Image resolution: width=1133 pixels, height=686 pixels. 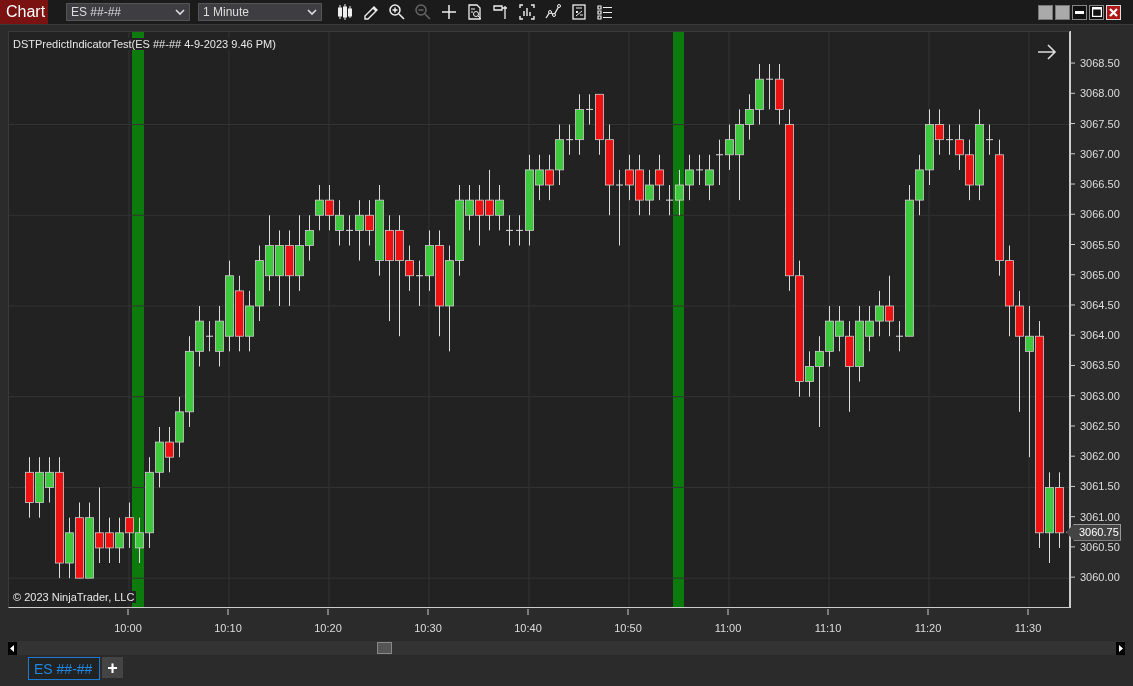 What do you see at coordinates (145, 44) in the screenshot?
I see `indicator-label: DSTPredictIndicatorTest(ES ##-## 4-9-2023 9.46 PM)` at bounding box center [145, 44].